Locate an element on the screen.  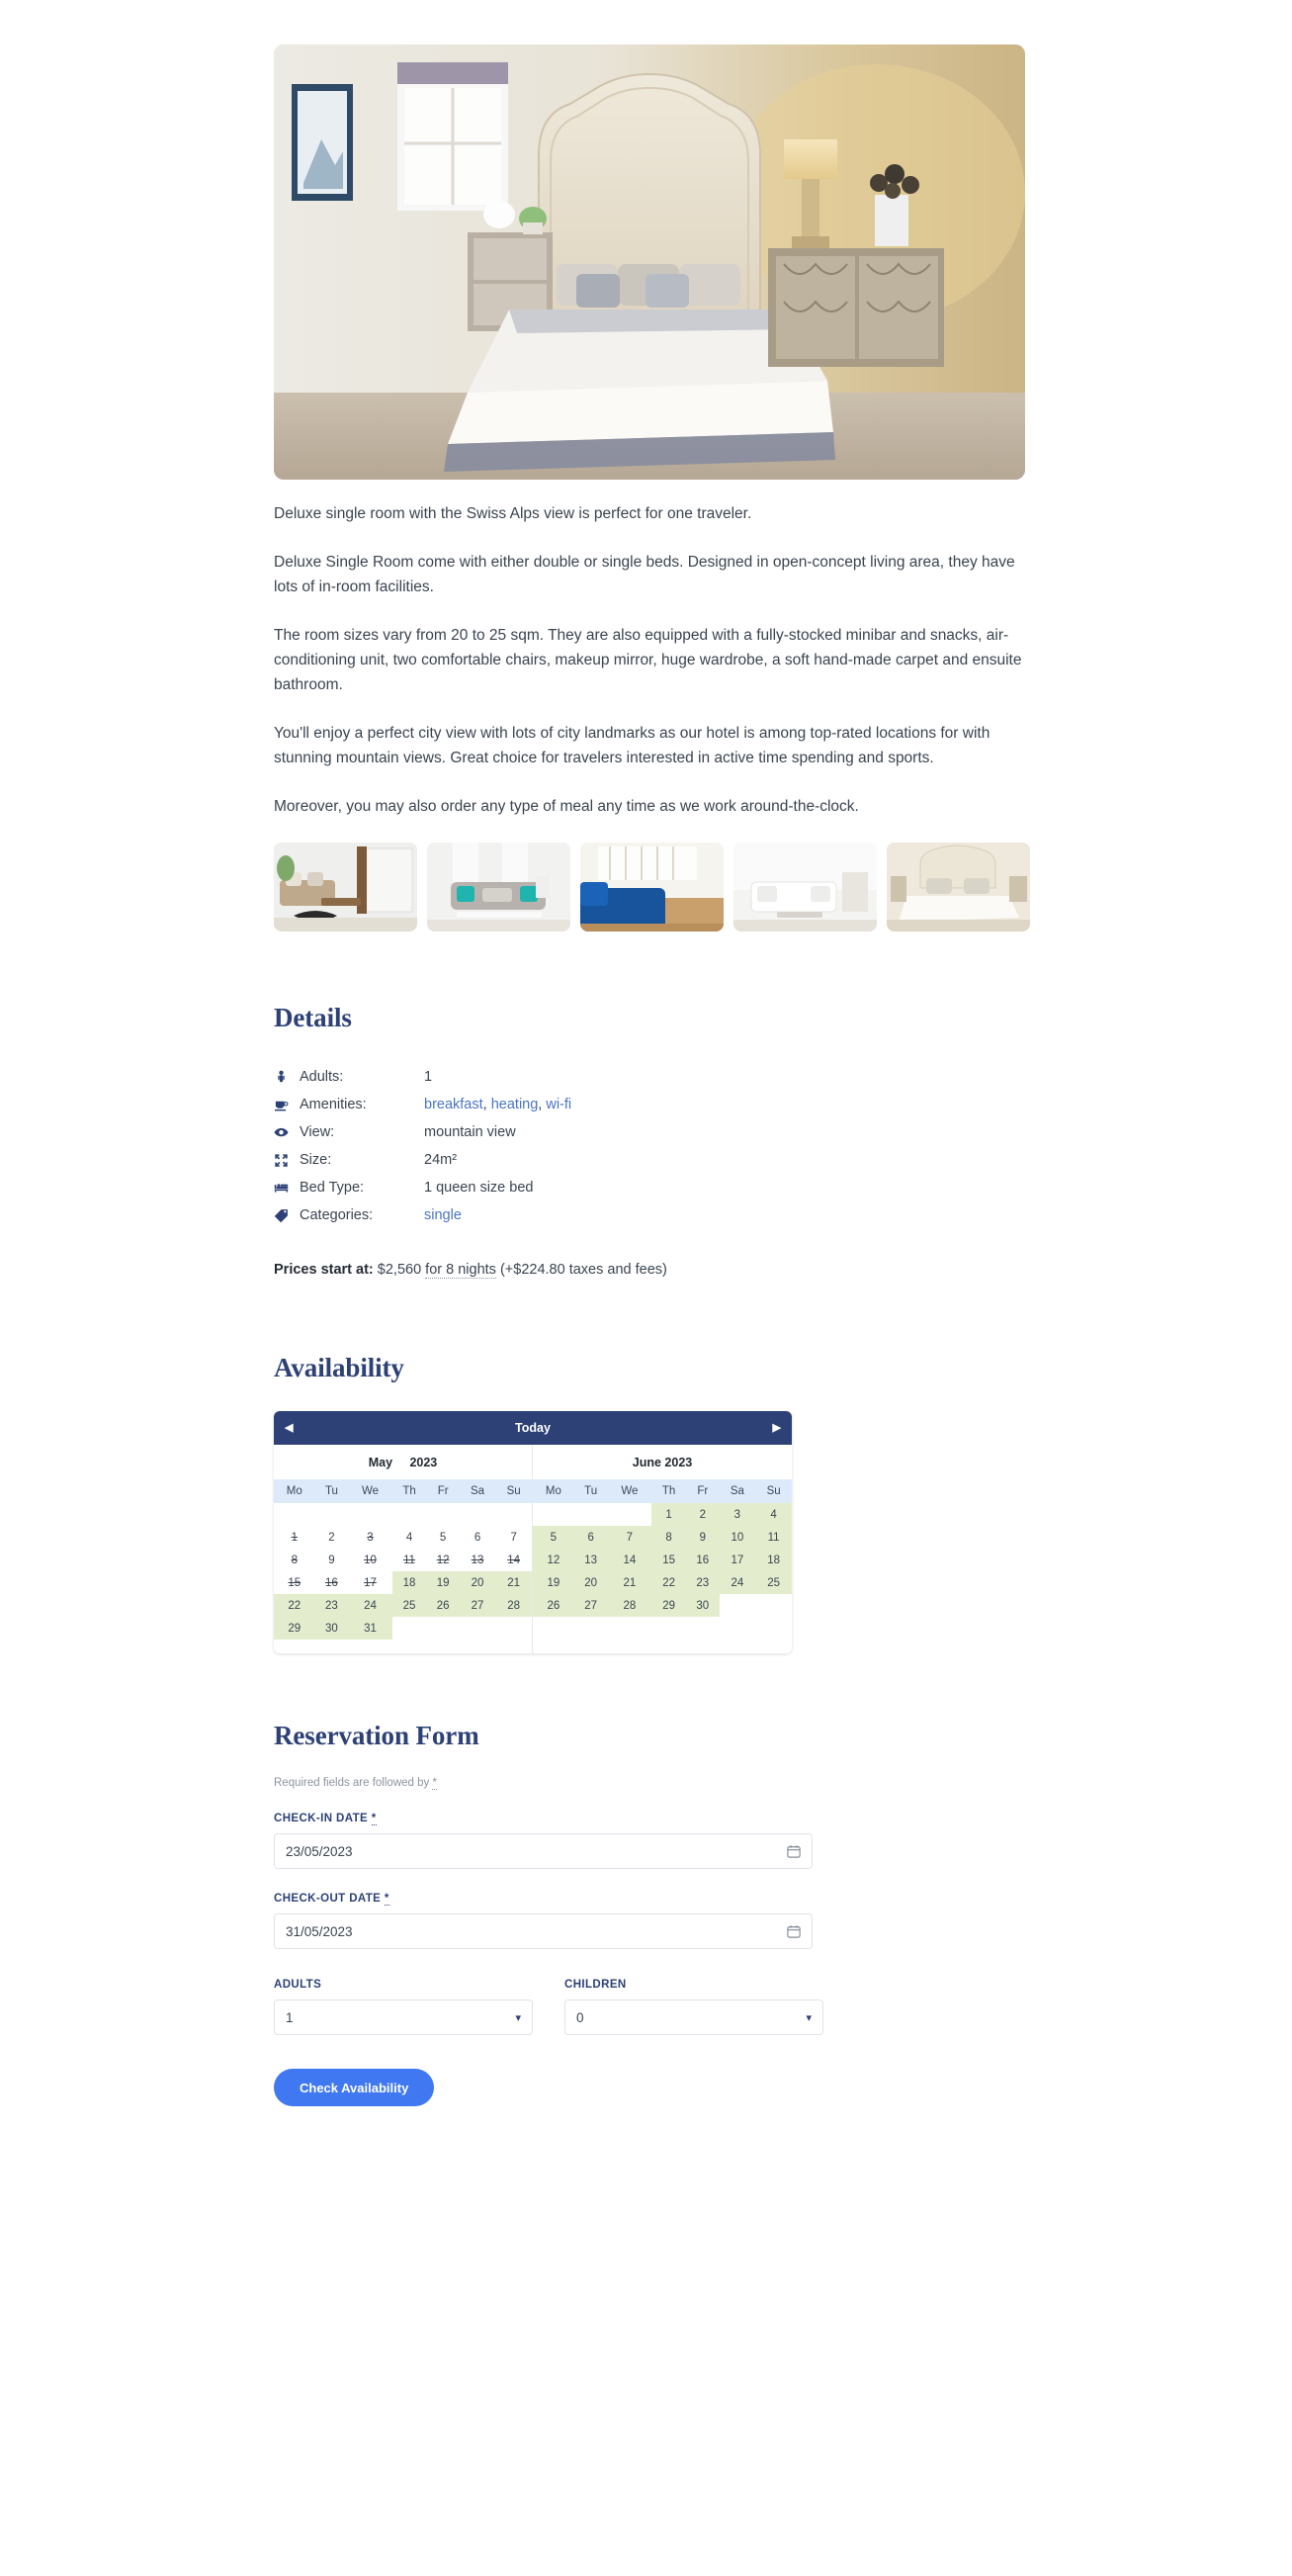
adults-select: 1 ▾ is located at coordinates (403, 2017).